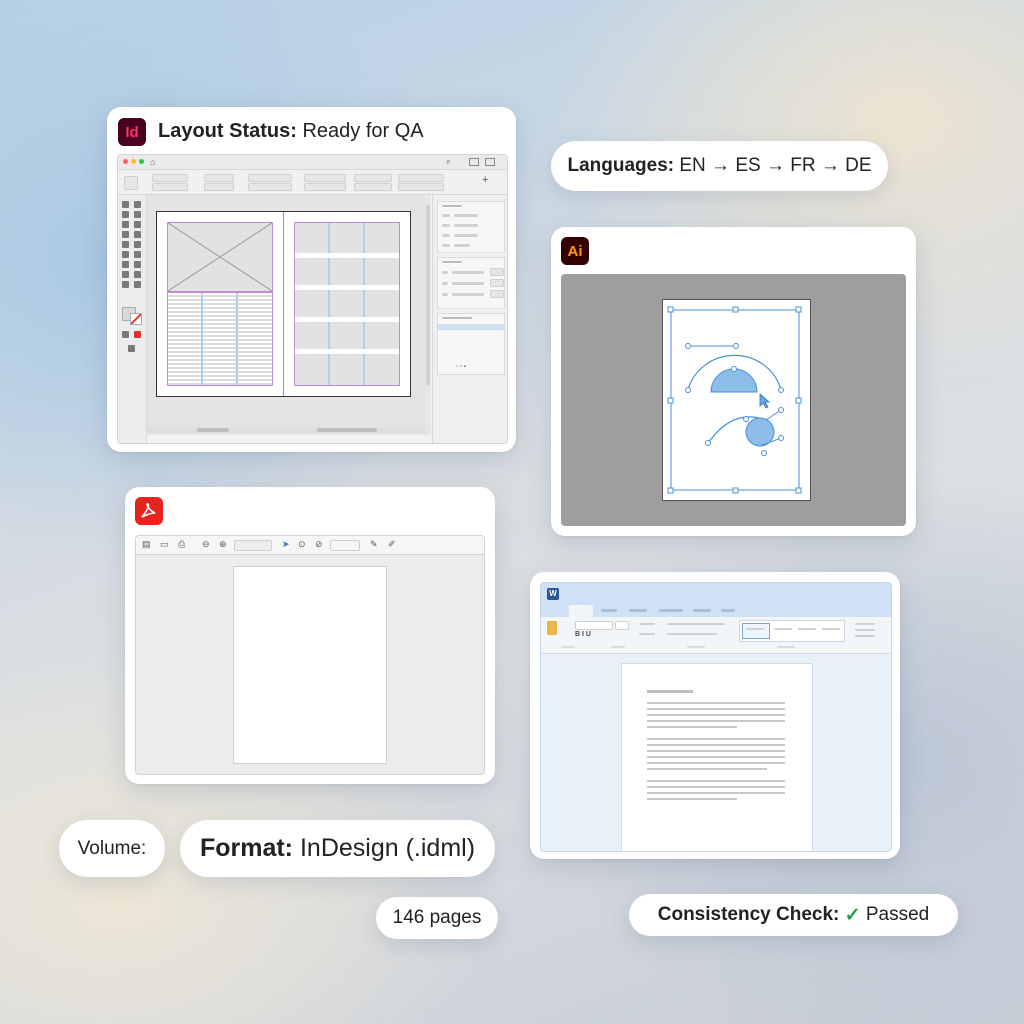 The width and height of the screenshot is (1024, 1024). What do you see at coordinates (137, 284) in the screenshot?
I see `swap-tool-icon` at bounding box center [137, 284].